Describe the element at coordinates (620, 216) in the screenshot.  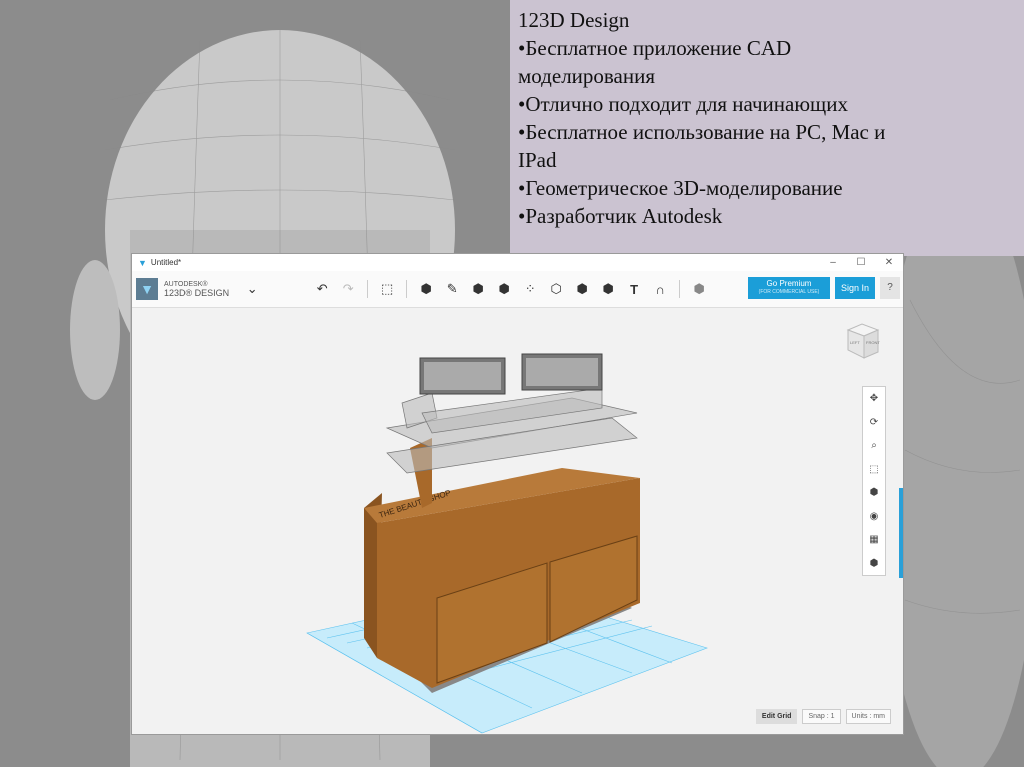
I see `slide-bullet: •Разработчик Autodesk` at that location.